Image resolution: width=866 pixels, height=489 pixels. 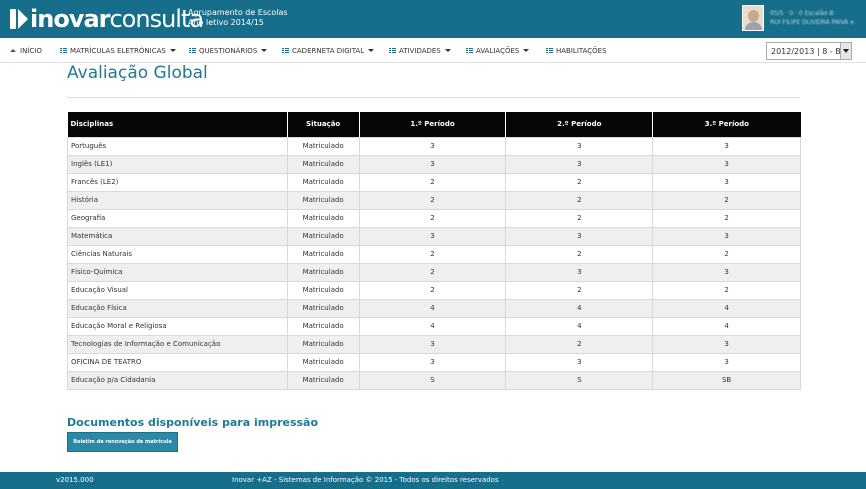 I want to click on cell-disciplina: Educação p/a Cidadania, so click(x=177, y=380).